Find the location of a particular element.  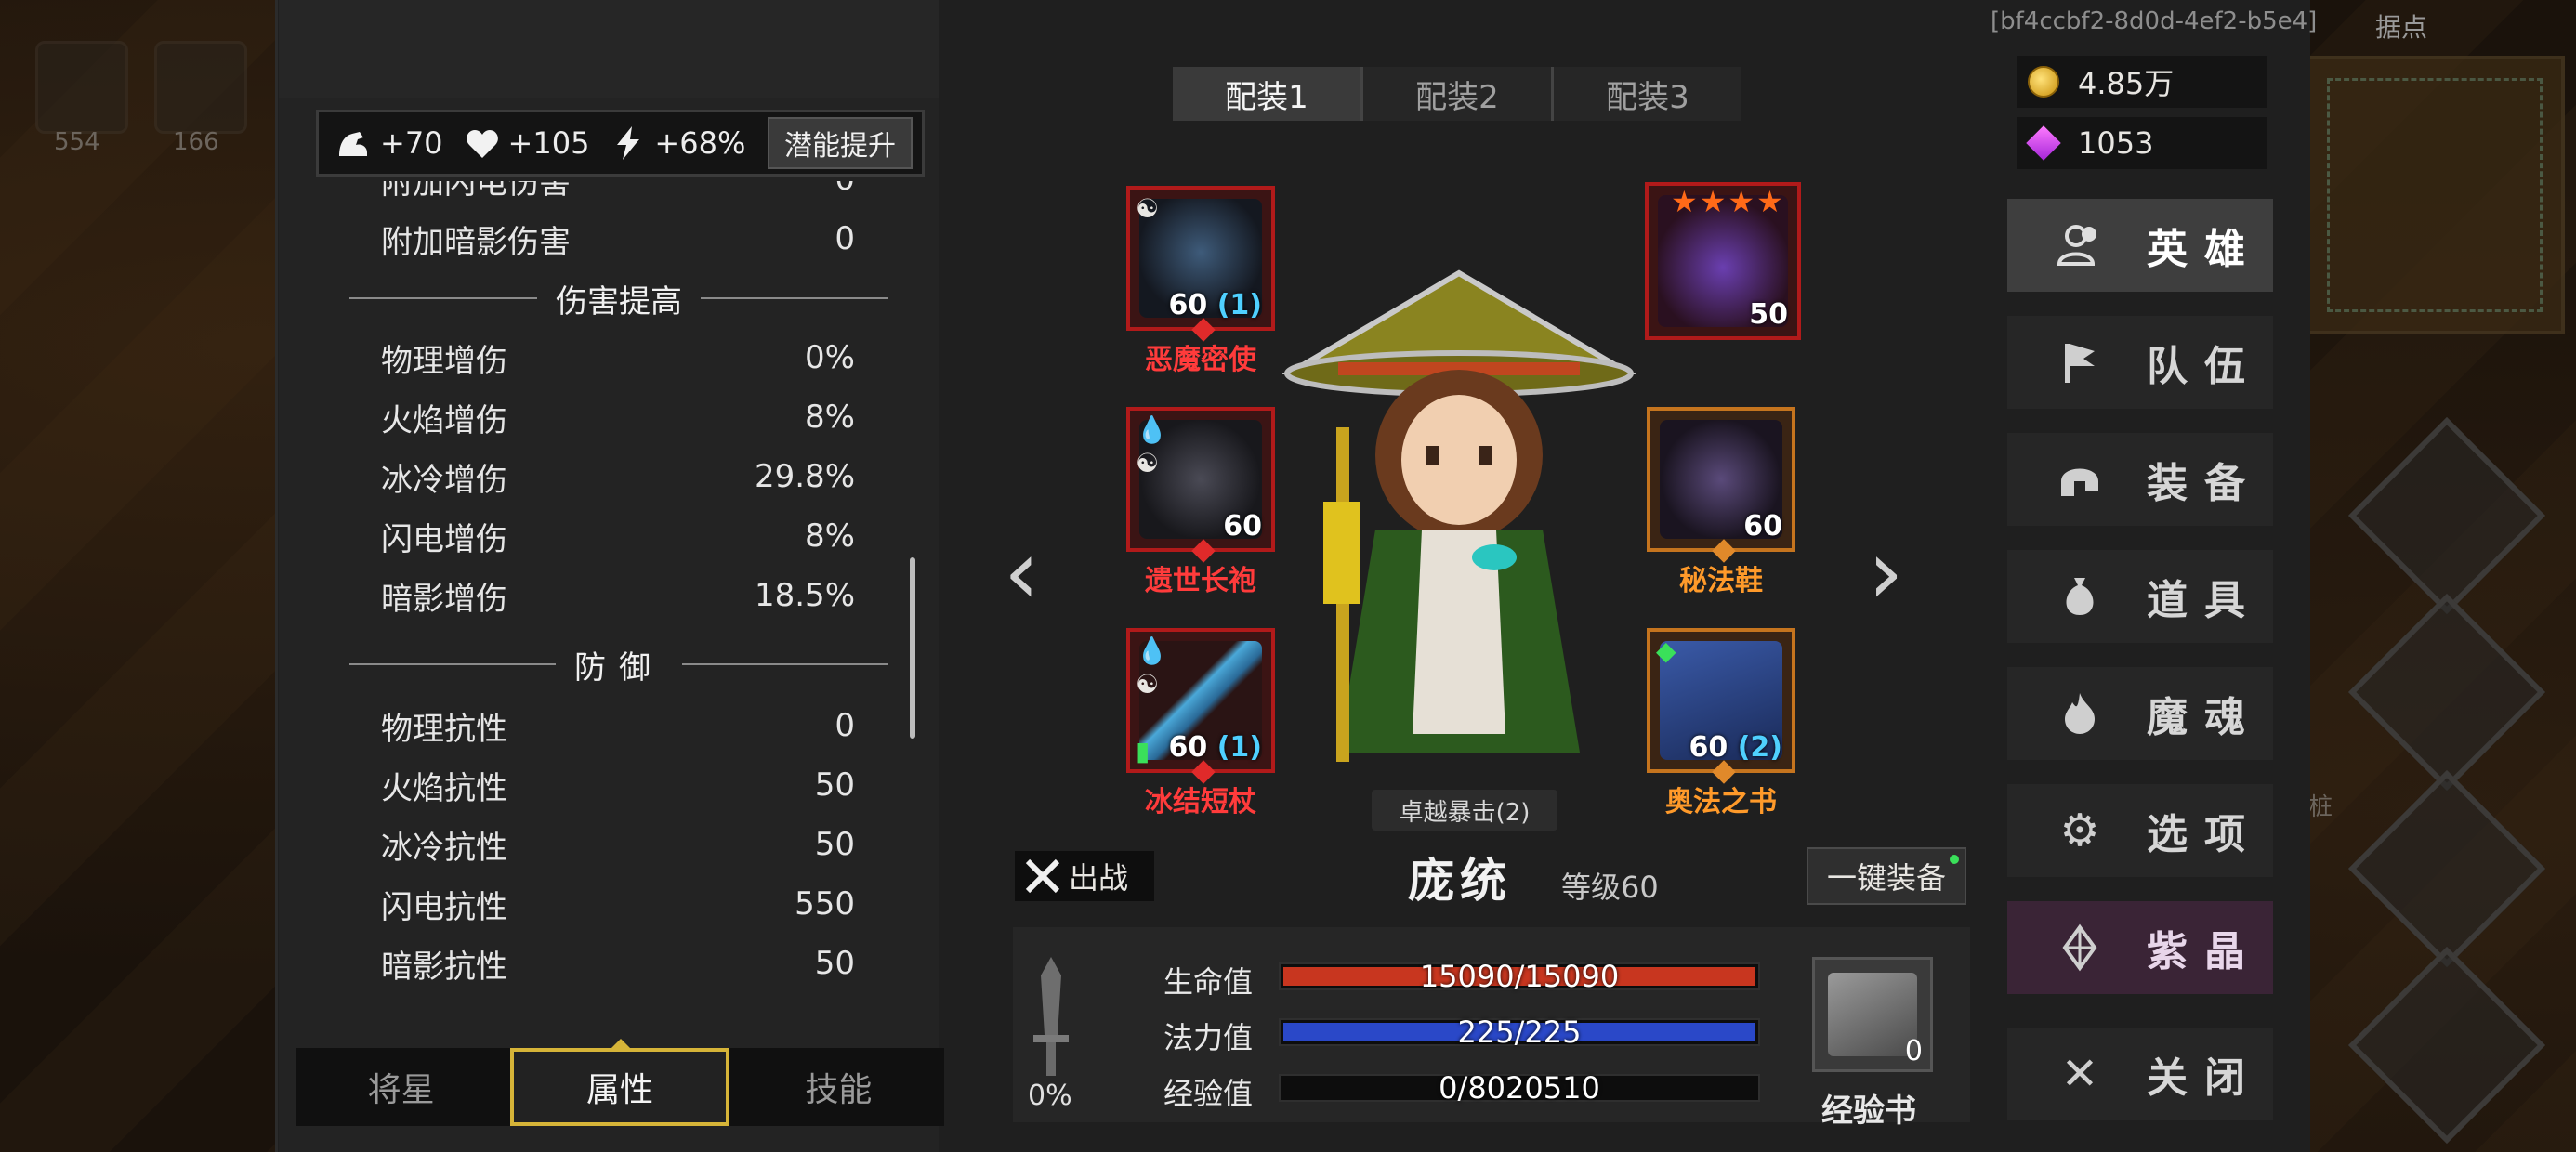

attribute-scrollbar is located at coordinates (912, 648).